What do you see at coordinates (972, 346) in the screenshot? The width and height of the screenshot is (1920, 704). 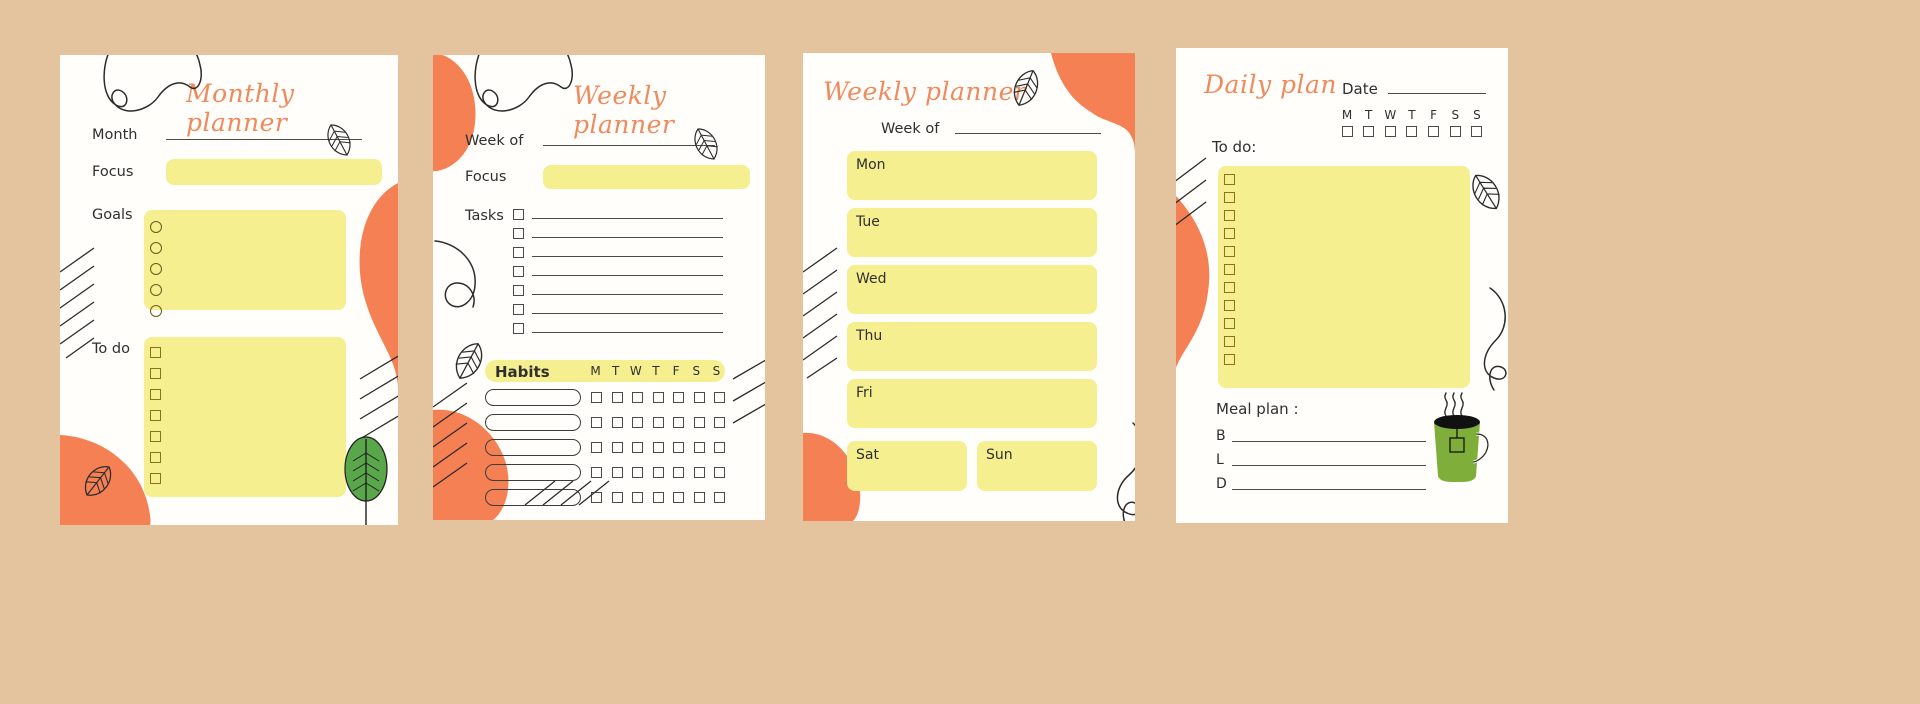 I see `weekday-block: Thu` at bounding box center [972, 346].